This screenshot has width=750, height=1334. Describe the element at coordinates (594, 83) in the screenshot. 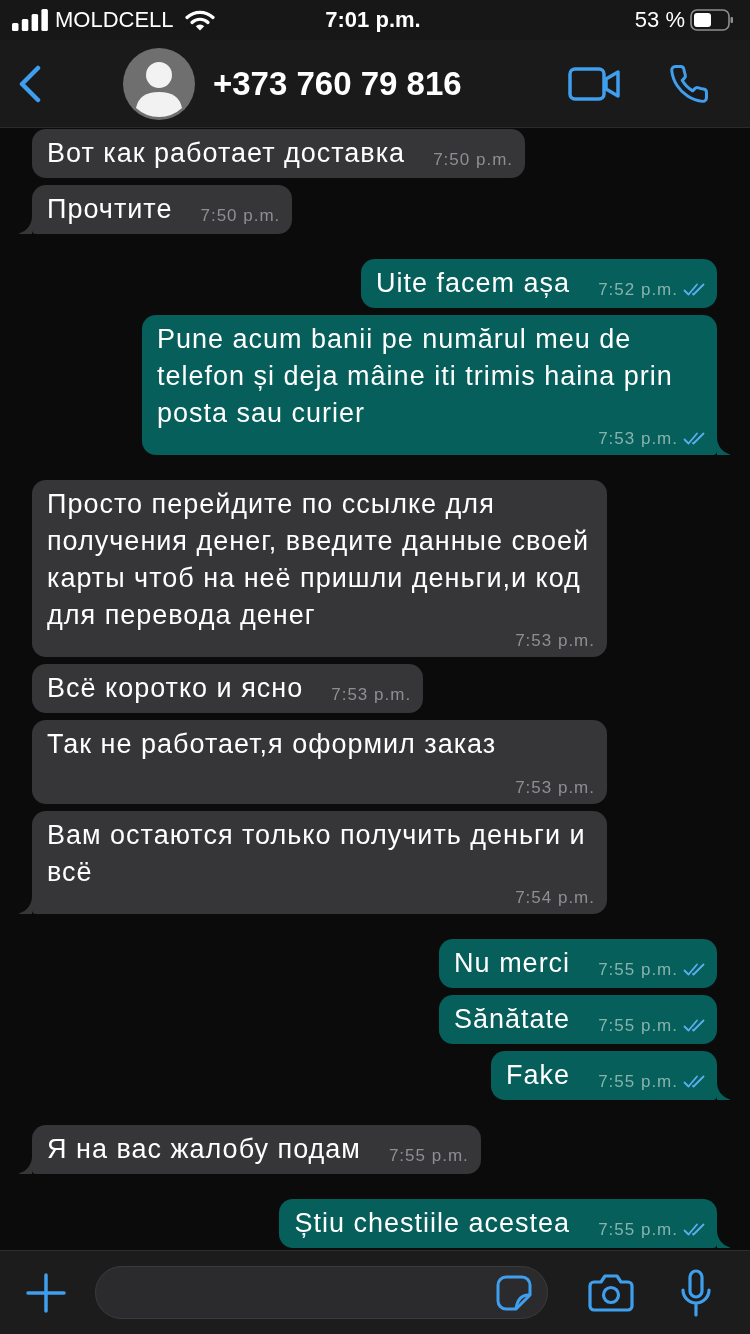

I see `video-camera-icon` at that location.